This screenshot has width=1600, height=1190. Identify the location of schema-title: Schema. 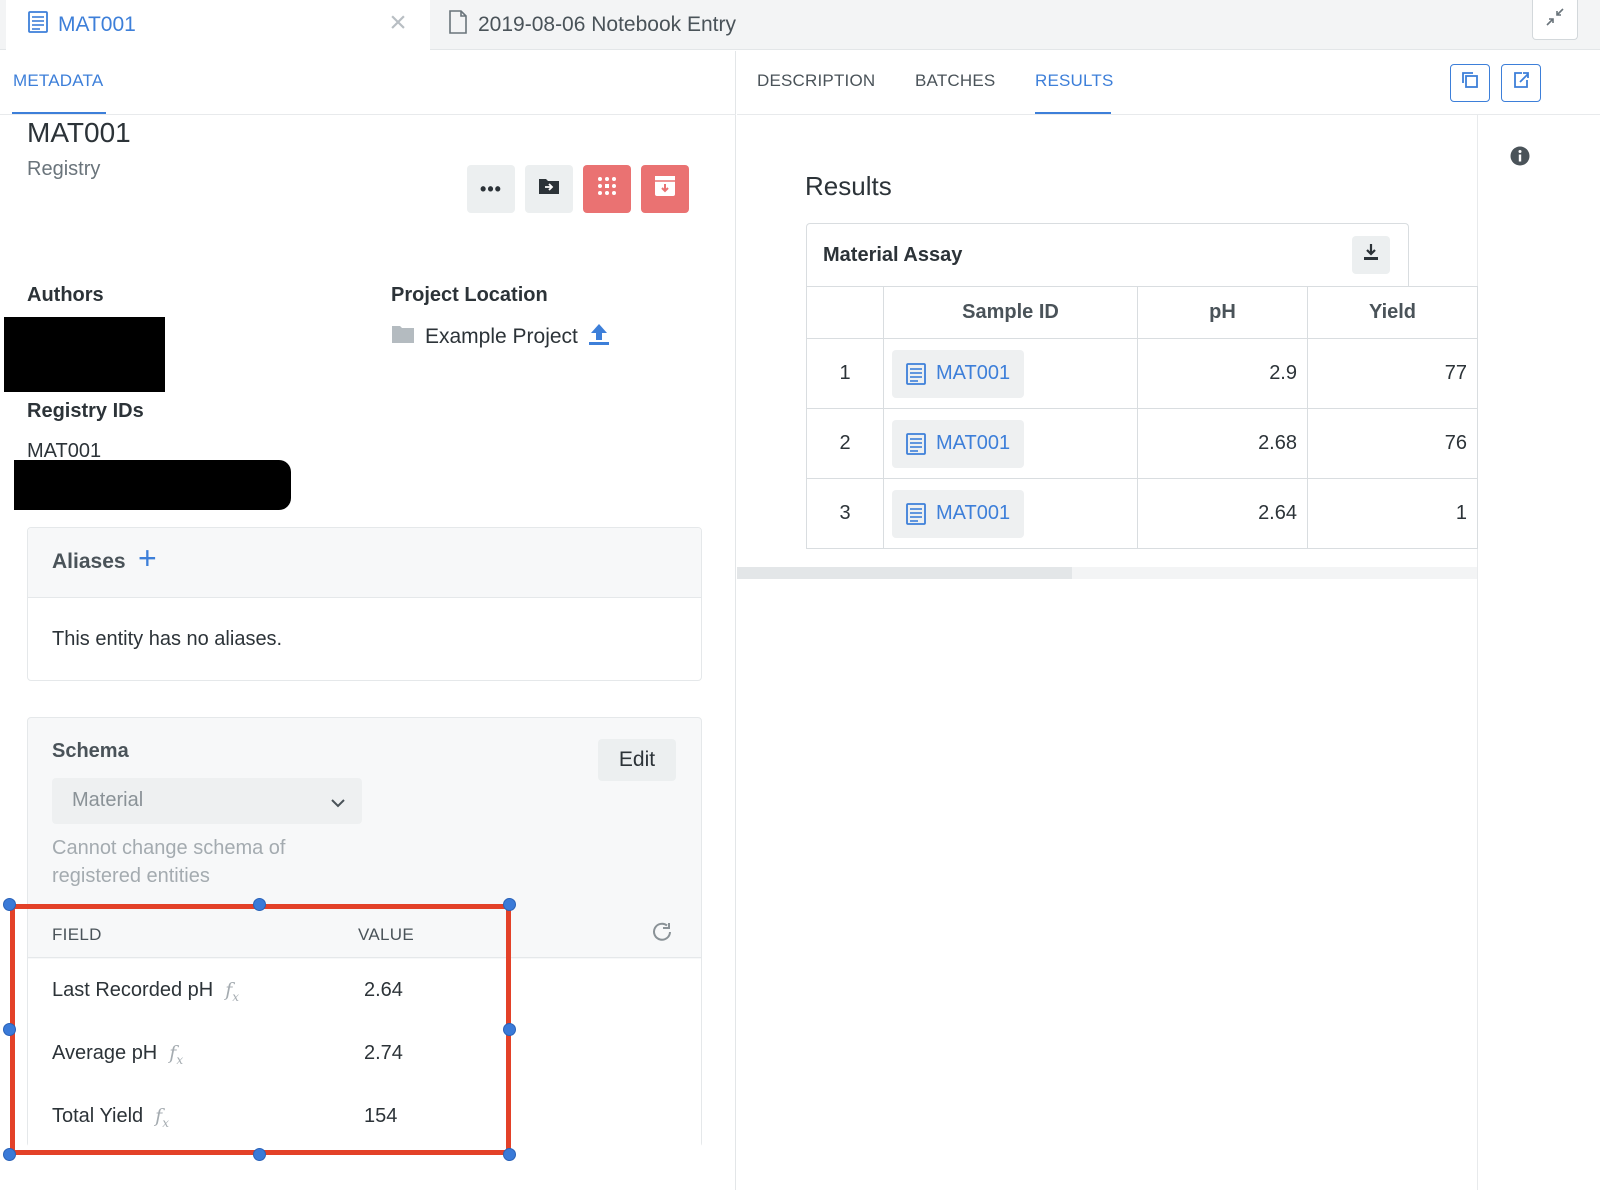
(90, 751).